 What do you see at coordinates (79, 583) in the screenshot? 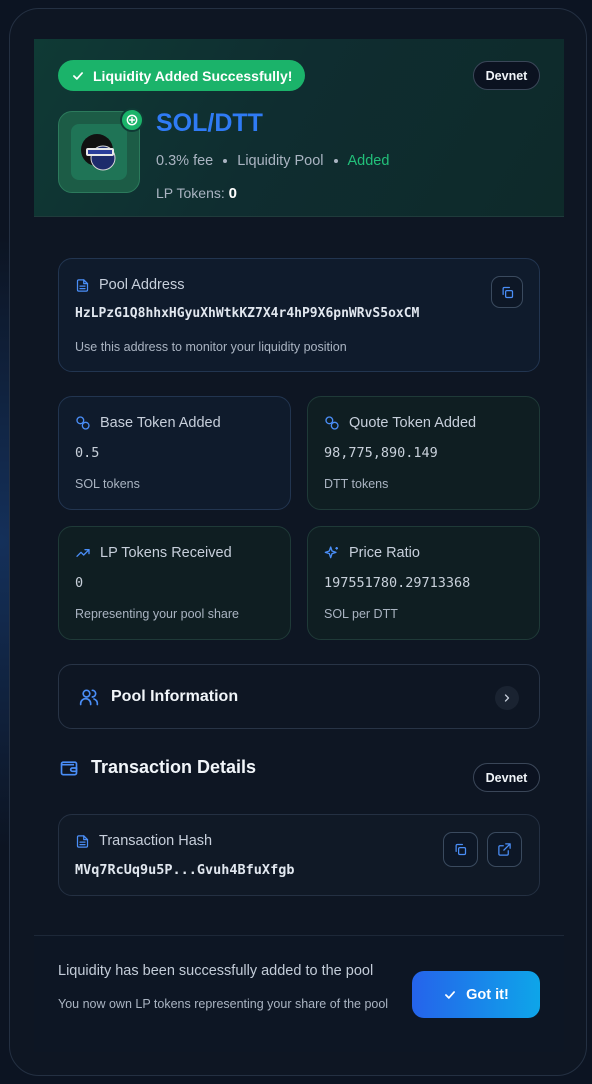
I see `lp-tokens-received-value: 0` at bounding box center [79, 583].